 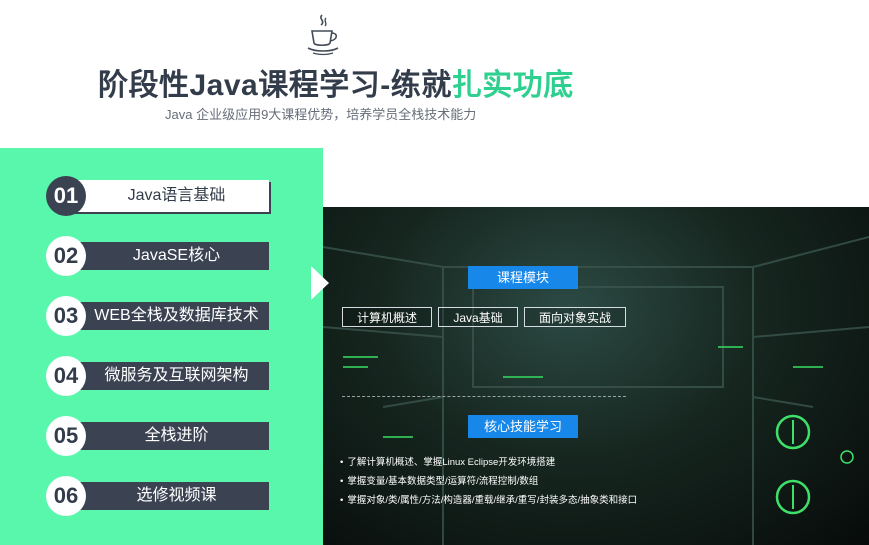 What do you see at coordinates (66, 436) in the screenshot?
I see `stage-number: 05` at bounding box center [66, 436].